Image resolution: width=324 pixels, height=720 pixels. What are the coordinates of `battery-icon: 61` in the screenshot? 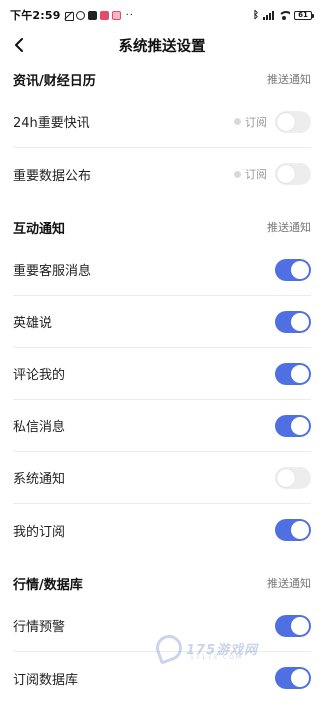 It's located at (304, 15).